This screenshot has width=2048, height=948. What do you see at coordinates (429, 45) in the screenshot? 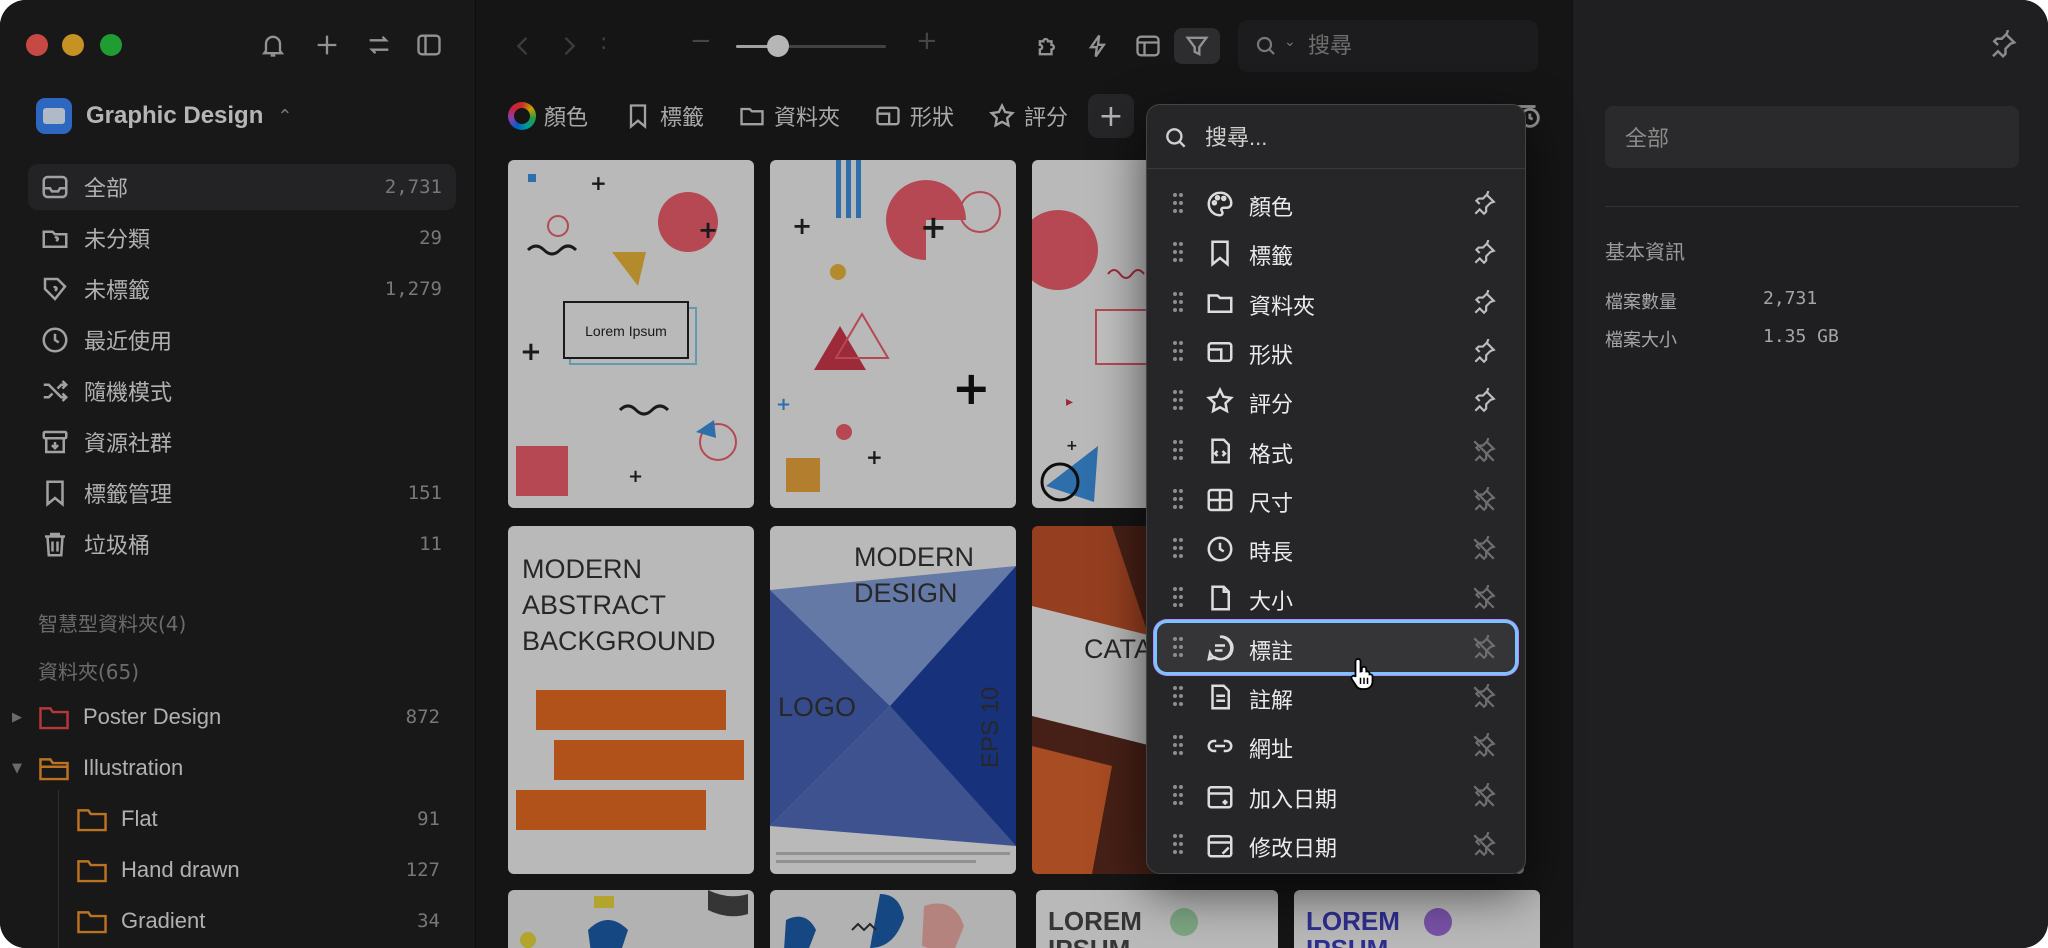
I see `sidebar-toggle-icon` at bounding box center [429, 45].